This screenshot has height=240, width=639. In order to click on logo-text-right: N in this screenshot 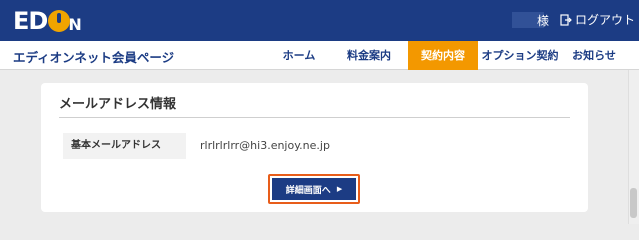, I will do `click(74, 24)`.